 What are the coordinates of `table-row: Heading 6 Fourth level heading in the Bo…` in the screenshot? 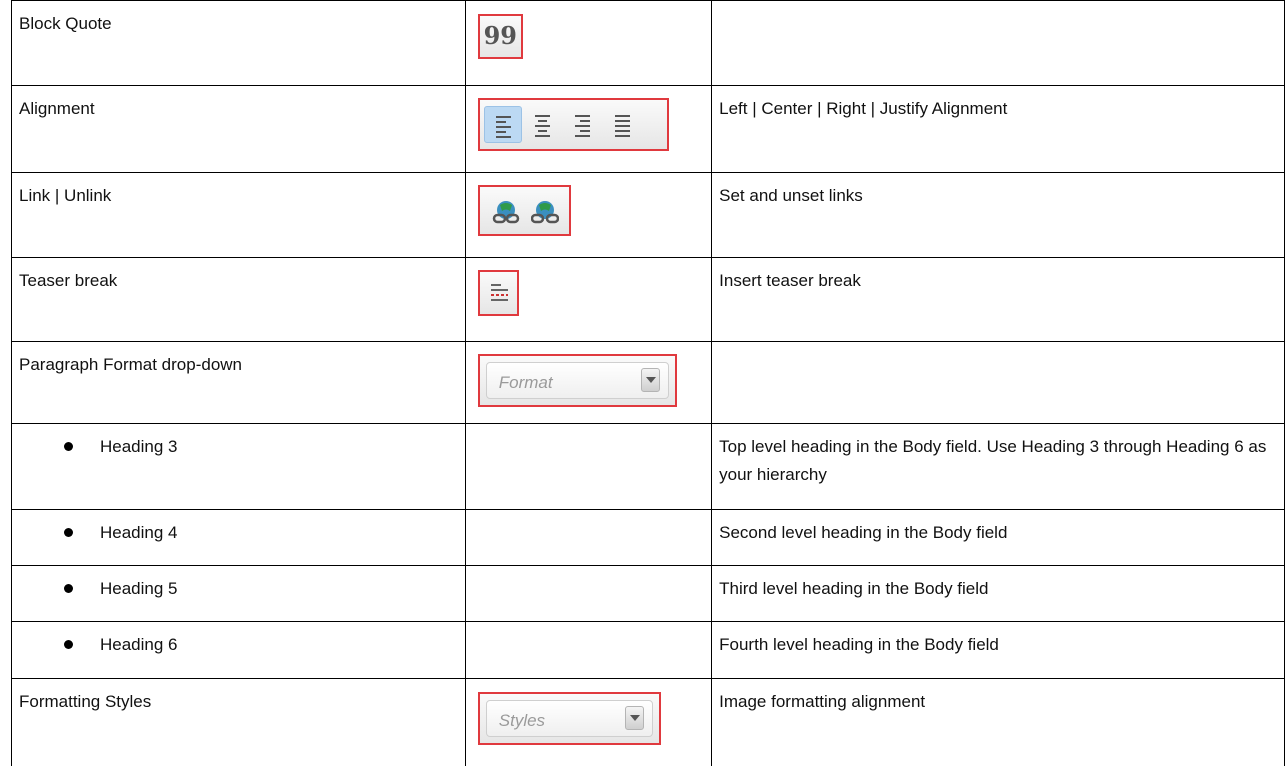 It's located at (648, 650).